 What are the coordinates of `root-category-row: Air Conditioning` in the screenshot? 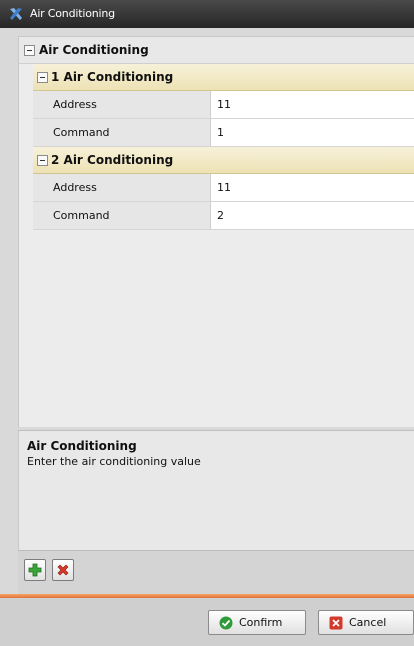 It's located at (216, 50).